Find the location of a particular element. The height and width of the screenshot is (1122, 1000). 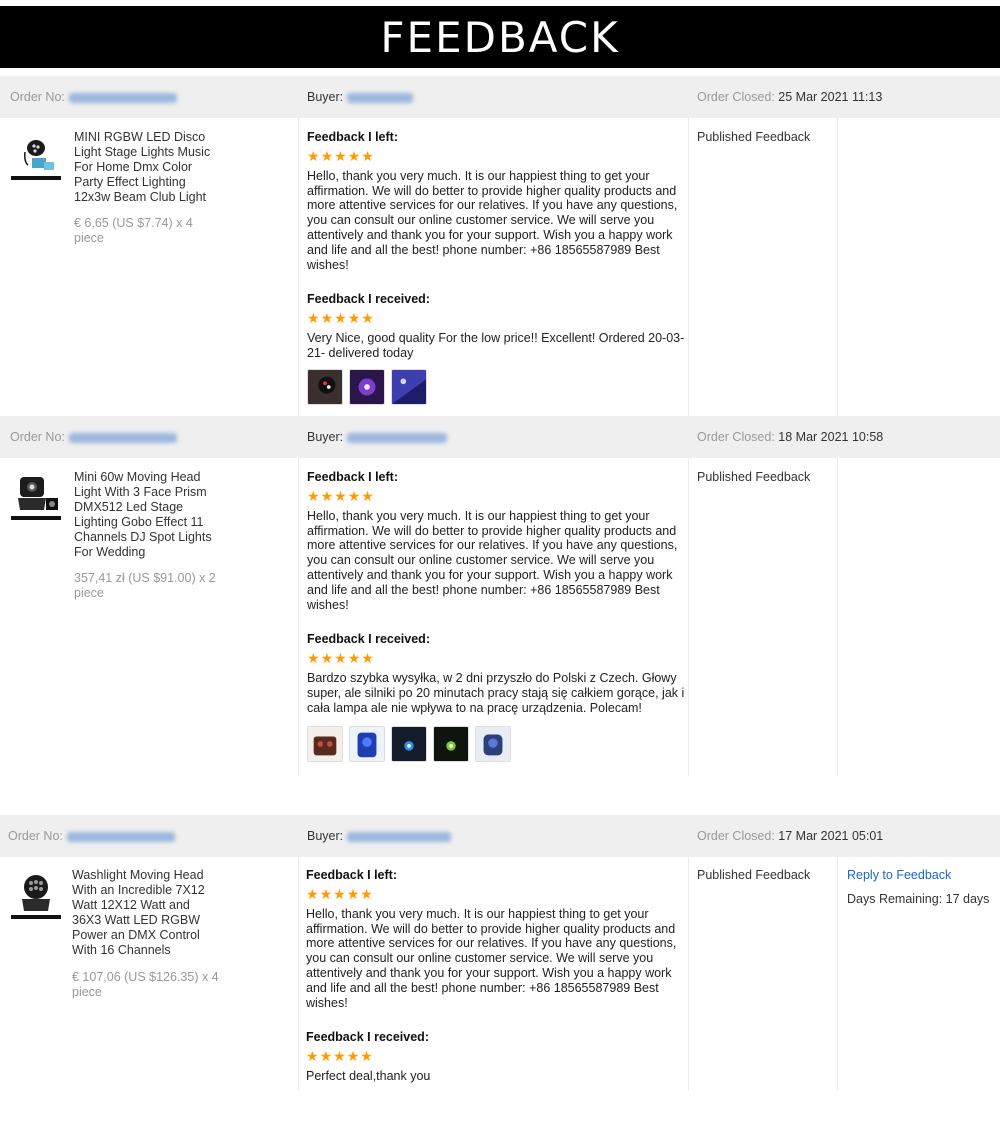

order-closed: Order Closed: 17 Mar 2021 05:01 is located at coordinates (790, 836).